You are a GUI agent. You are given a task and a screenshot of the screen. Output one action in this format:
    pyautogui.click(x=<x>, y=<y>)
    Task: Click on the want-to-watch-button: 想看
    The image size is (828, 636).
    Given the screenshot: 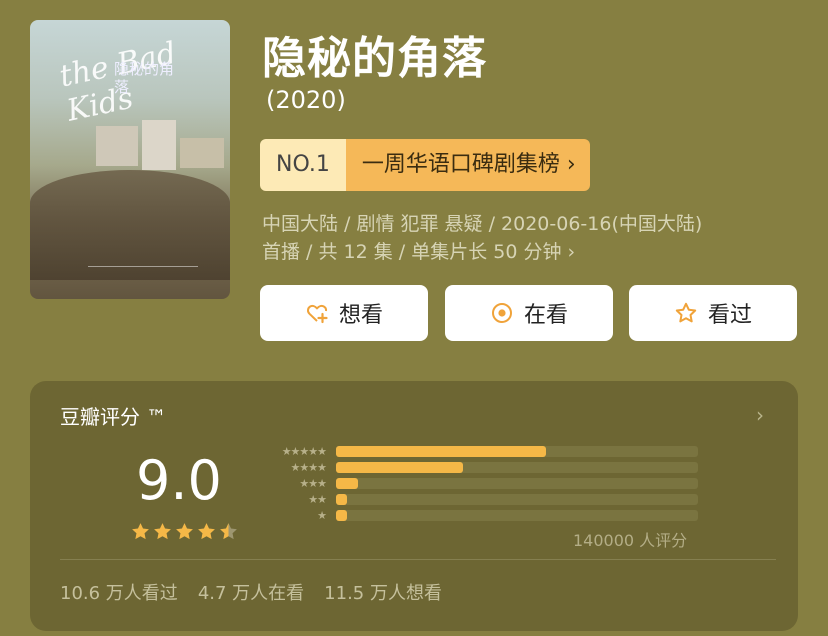 What is the action you would take?
    pyautogui.click(x=344, y=313)
    